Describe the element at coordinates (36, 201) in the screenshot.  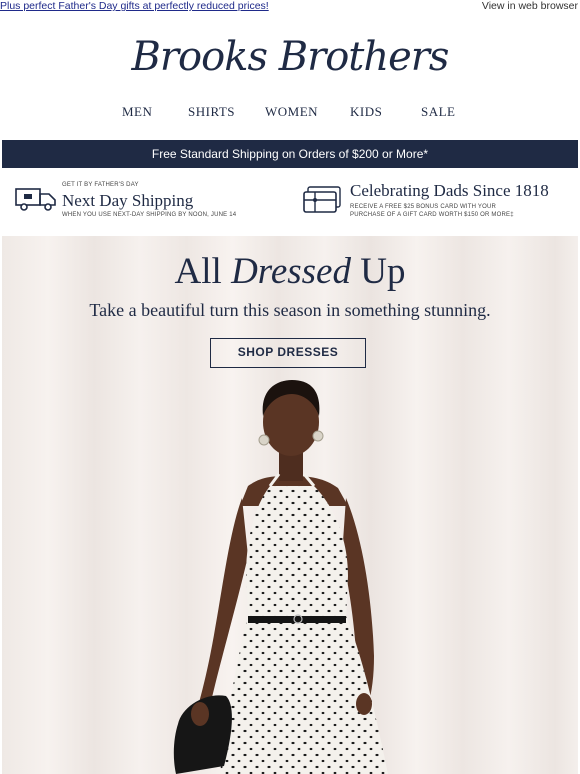
I see `delivery-truck-icon` at that location.